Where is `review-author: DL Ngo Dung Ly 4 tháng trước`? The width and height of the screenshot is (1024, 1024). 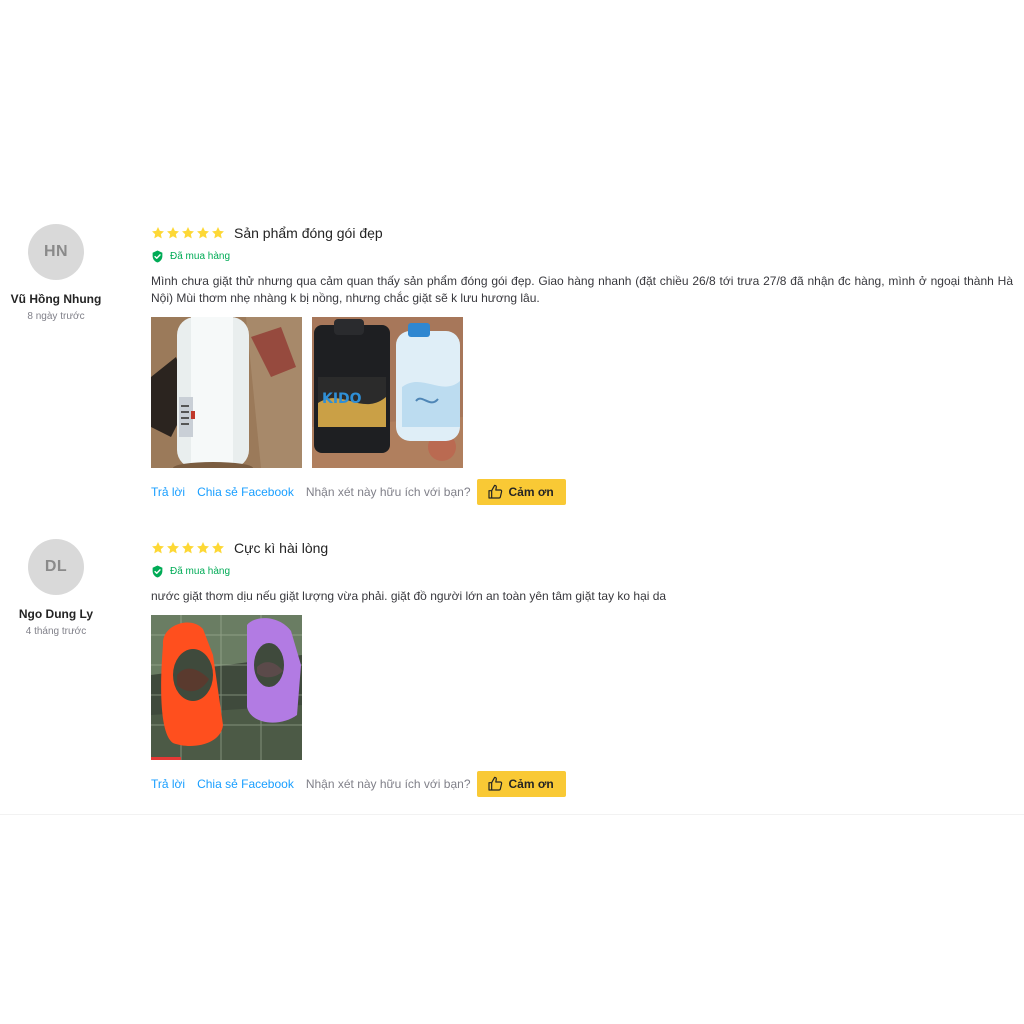 review-author: DL Ngo Dung Ly 4 tháng trước is located at coordinates (56, 588).